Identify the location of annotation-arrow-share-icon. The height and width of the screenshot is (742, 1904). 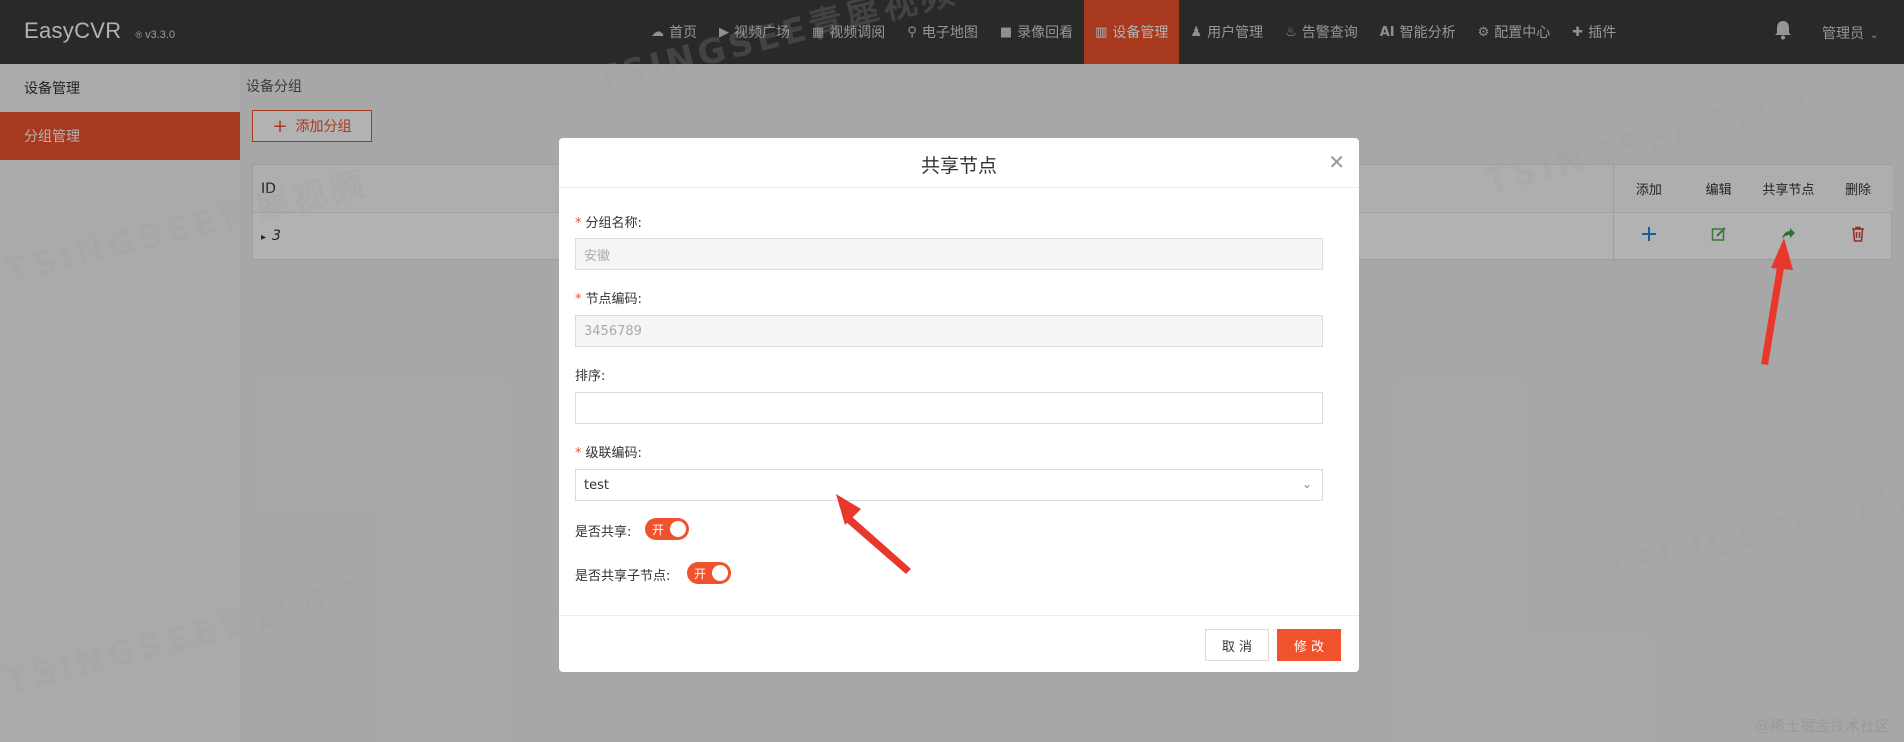
(1777, 301).